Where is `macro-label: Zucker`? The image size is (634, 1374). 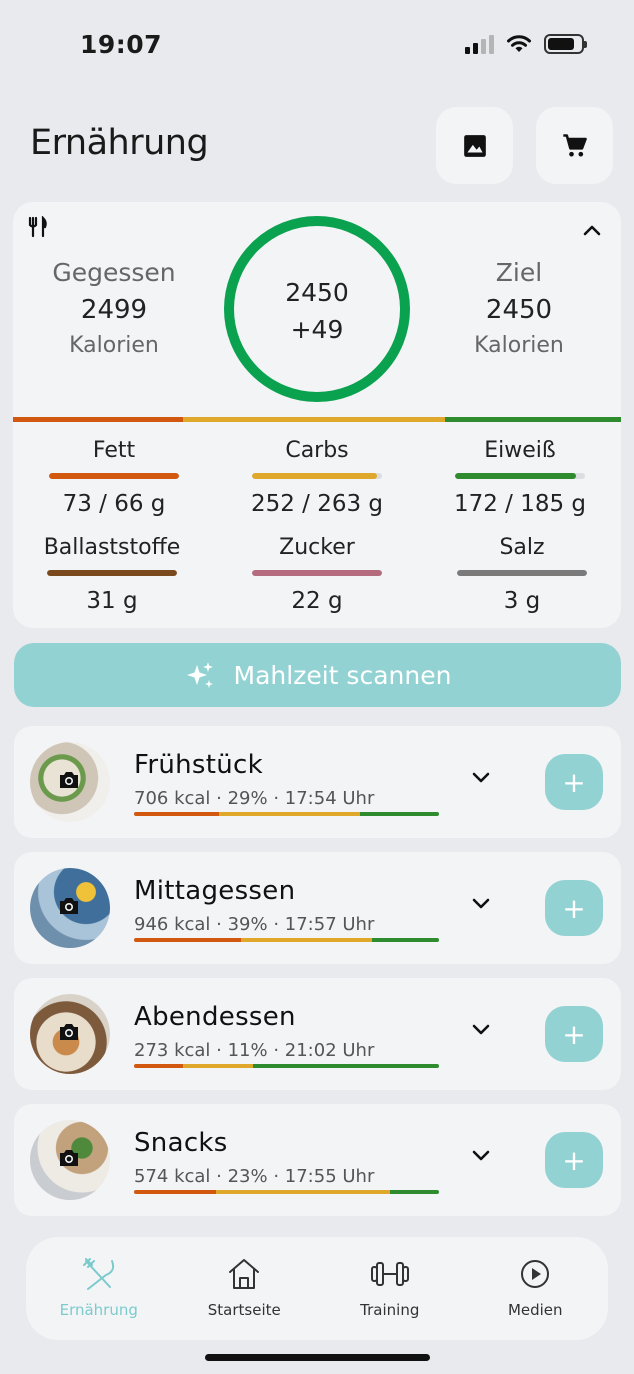 macro-label: Zucker is located at coordinates (317, 547).